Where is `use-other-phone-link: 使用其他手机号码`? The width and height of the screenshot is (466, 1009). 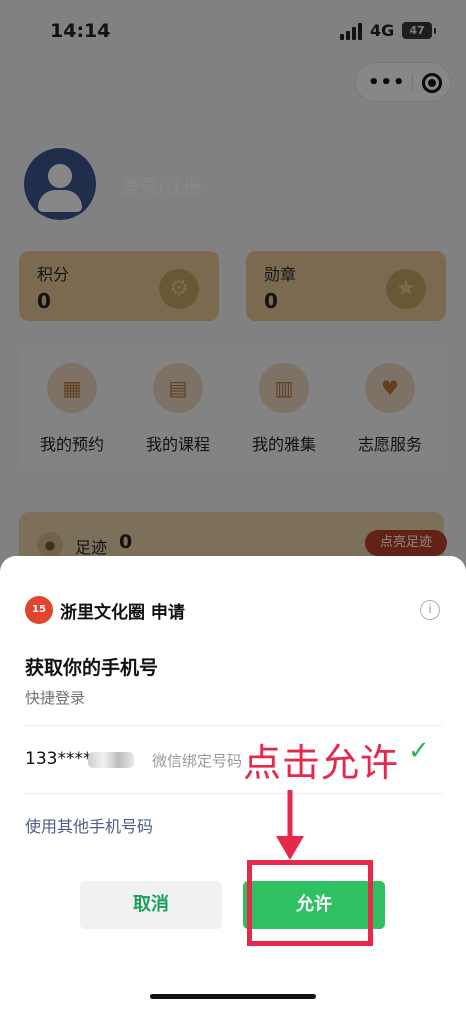 use-other-phone-link: 使用其他手机号码 is located at coordinates (89, 825).